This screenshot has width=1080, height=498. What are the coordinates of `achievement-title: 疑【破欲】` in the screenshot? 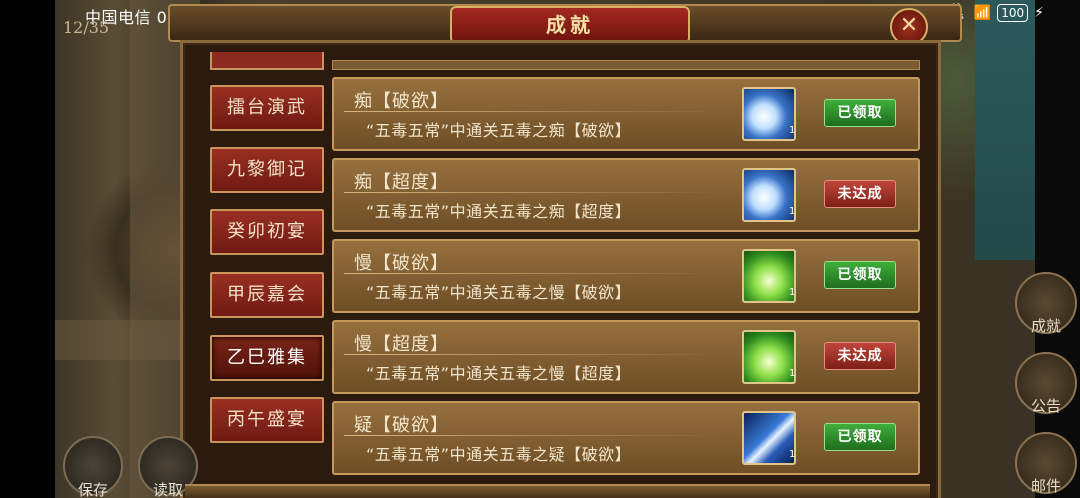 It's located at (401, 425).